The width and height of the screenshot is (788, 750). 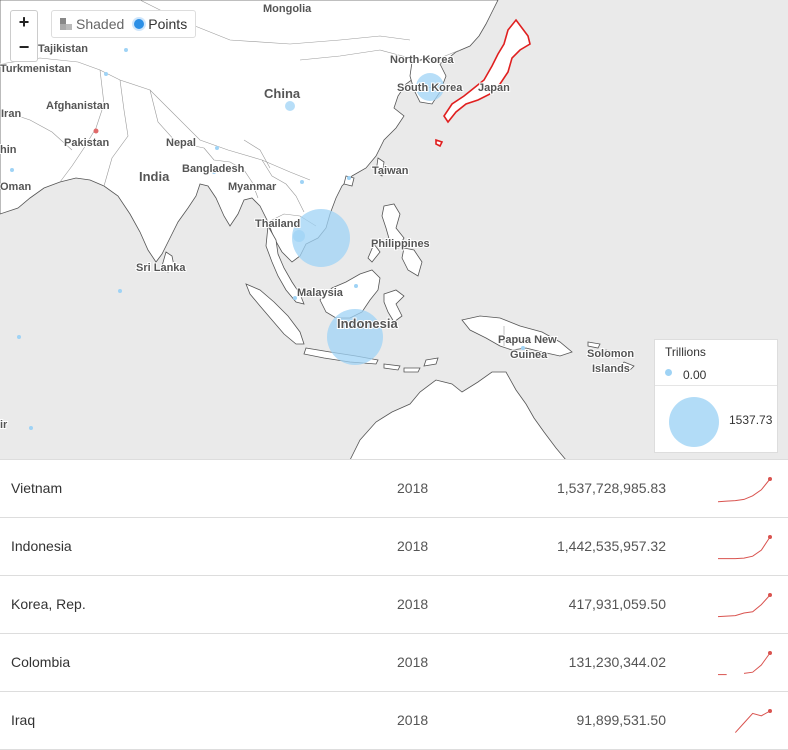 What do you see at coordinates (394, 489) in the screenshot?
I see `table-row: Vietnam 2018 1,537,728,985.83` at bounding box center [394, 489].